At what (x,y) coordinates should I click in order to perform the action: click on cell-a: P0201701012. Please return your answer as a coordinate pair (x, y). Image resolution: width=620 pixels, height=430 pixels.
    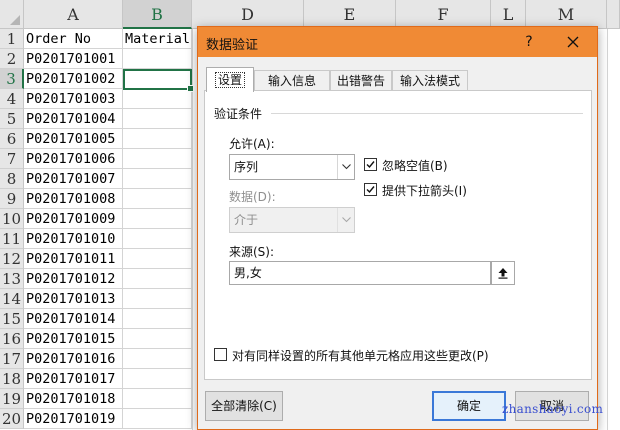
    Looking at the image, I should click on (73, 279).